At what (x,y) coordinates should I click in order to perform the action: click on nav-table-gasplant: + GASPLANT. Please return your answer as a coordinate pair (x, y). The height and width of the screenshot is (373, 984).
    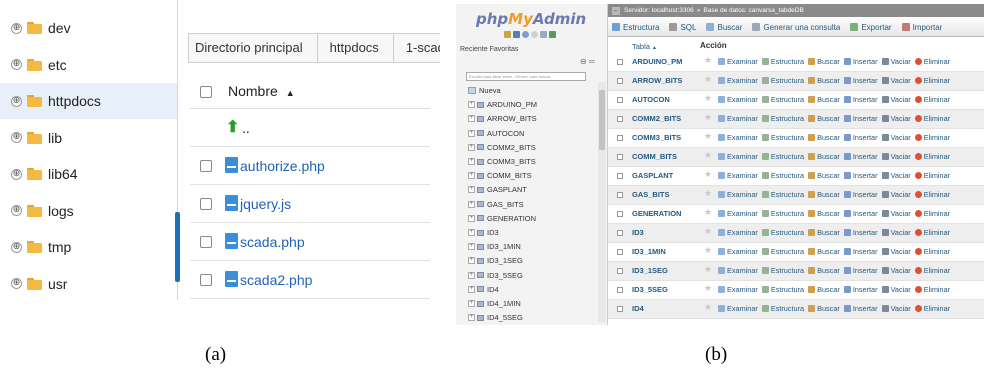
    Looking at the image, I should click on (497, 189).